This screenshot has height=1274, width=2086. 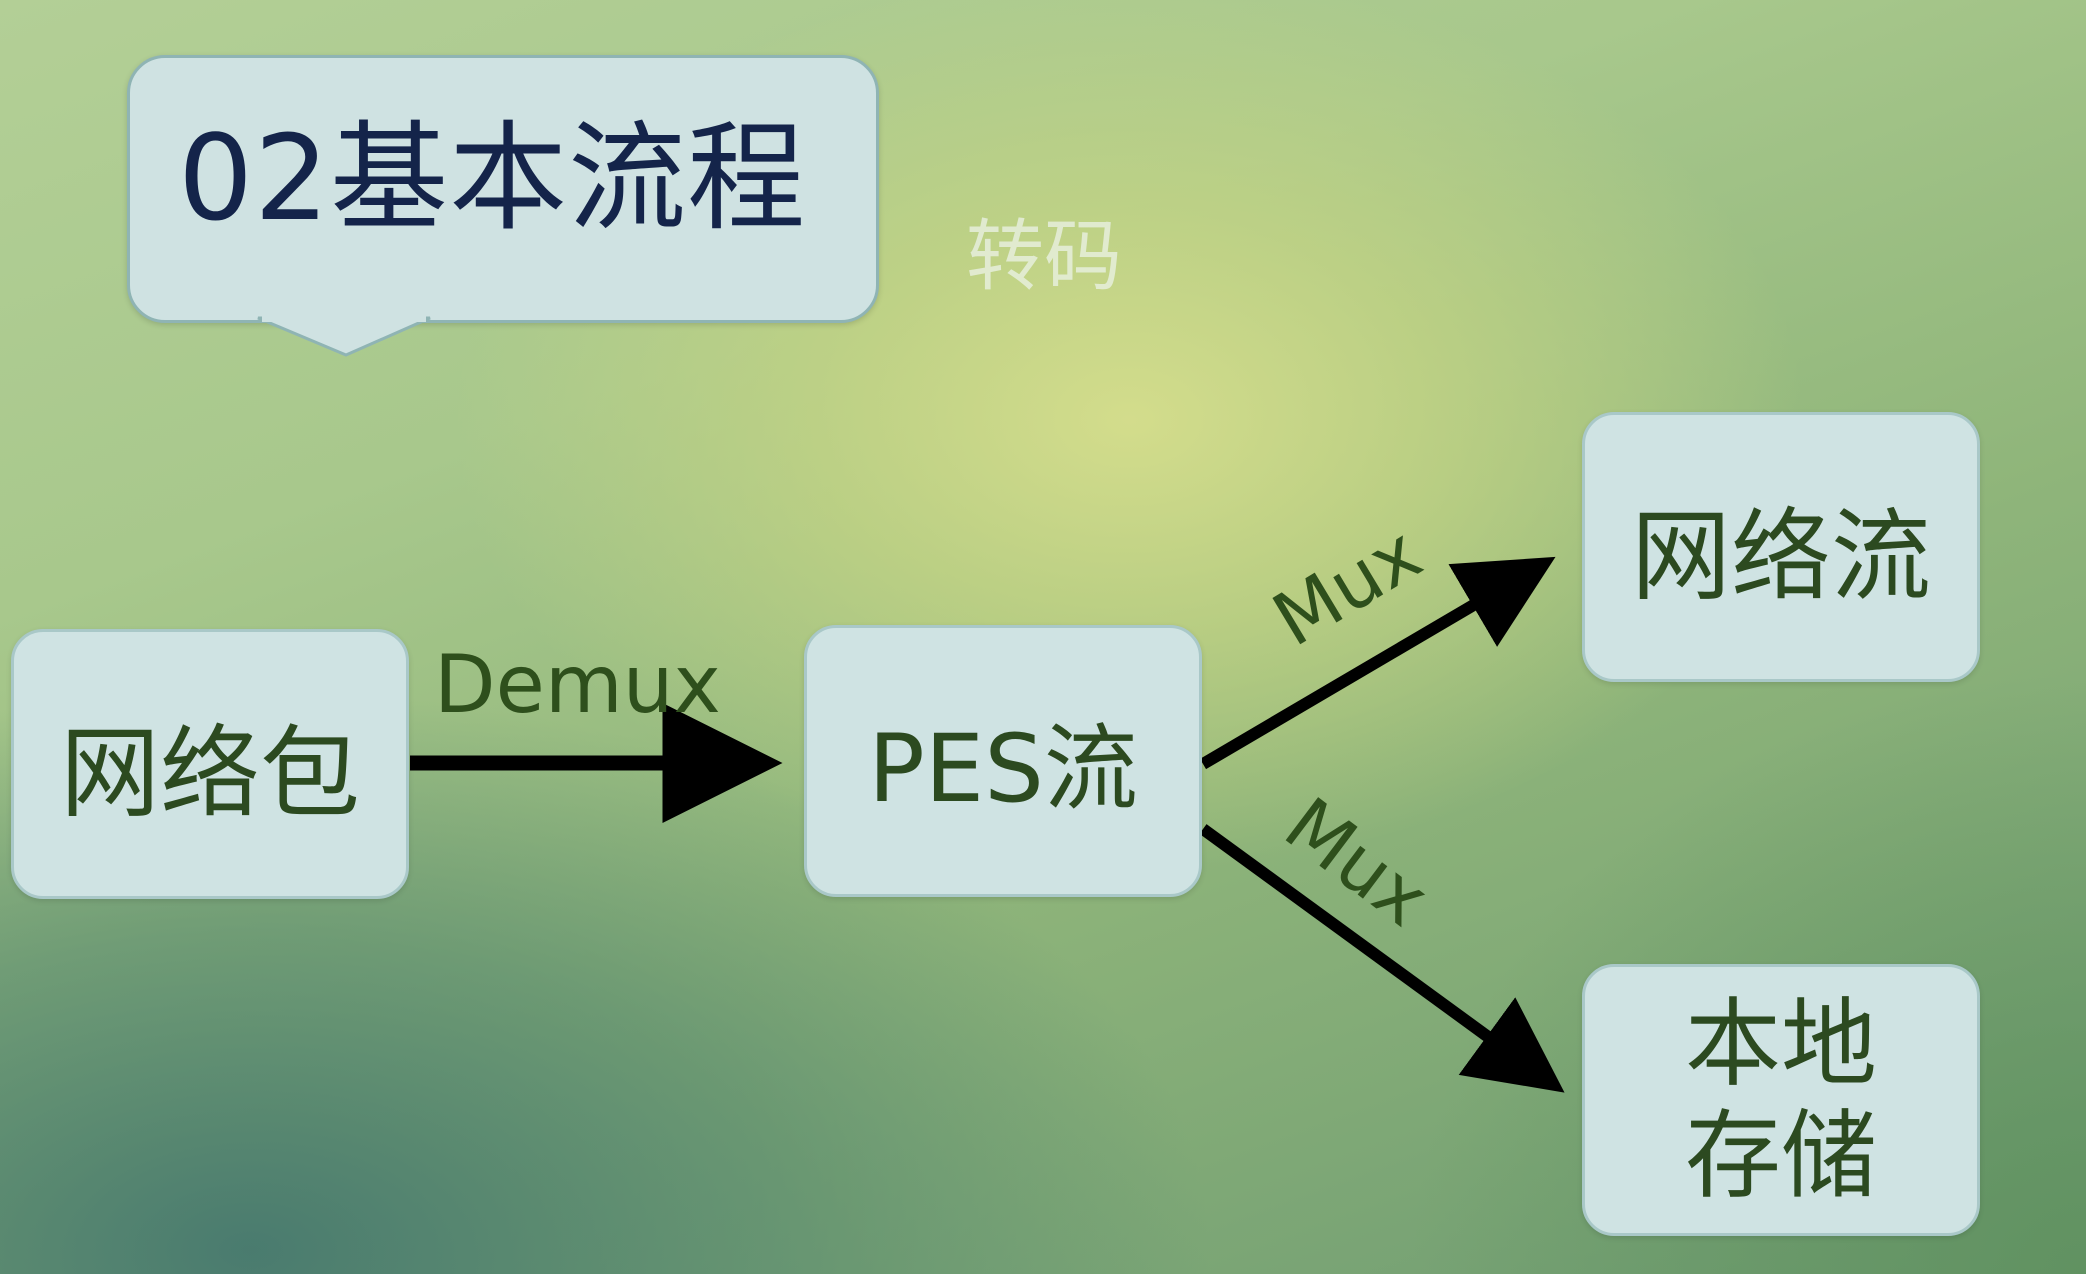 What do you see at coordinates (1003, 769) in the screenshot?
I see `node-pes-stream-label: PES流` at bounding box center [1003, 769].